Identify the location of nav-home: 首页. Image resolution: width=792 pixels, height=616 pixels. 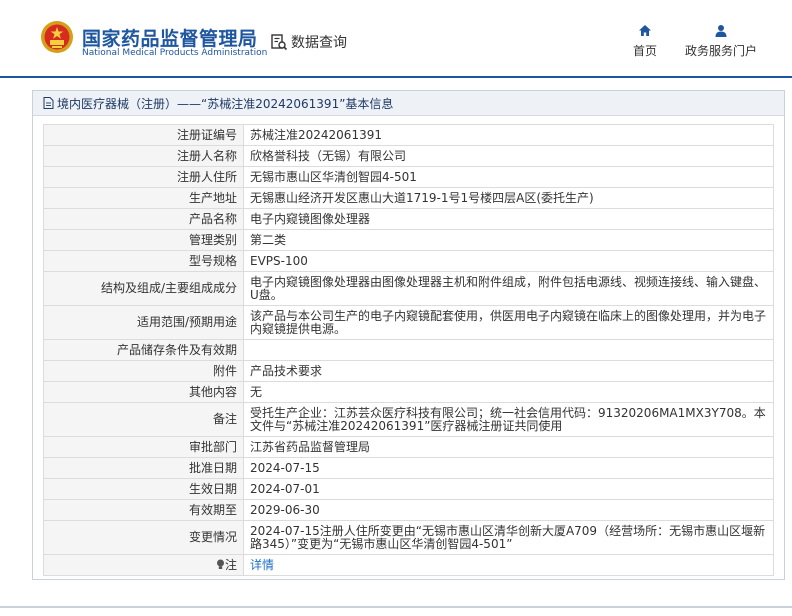
(645, 41).